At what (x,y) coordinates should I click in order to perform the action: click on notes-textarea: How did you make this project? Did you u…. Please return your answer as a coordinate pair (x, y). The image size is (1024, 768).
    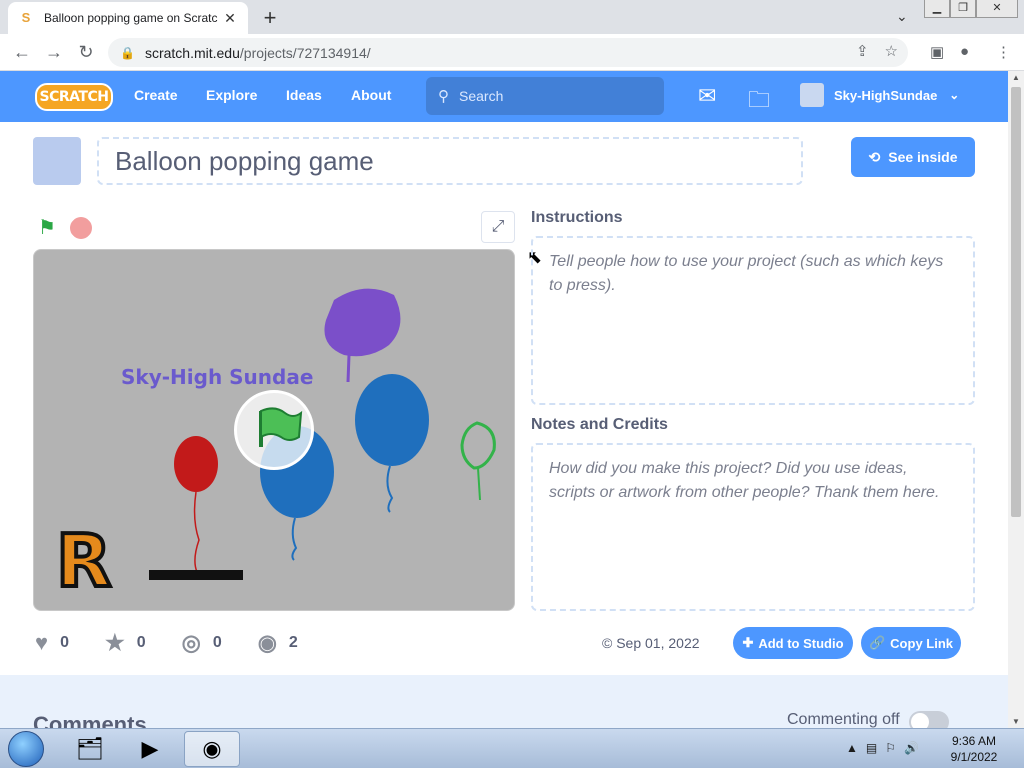
    Looking at the image, I should click on (753, 527).